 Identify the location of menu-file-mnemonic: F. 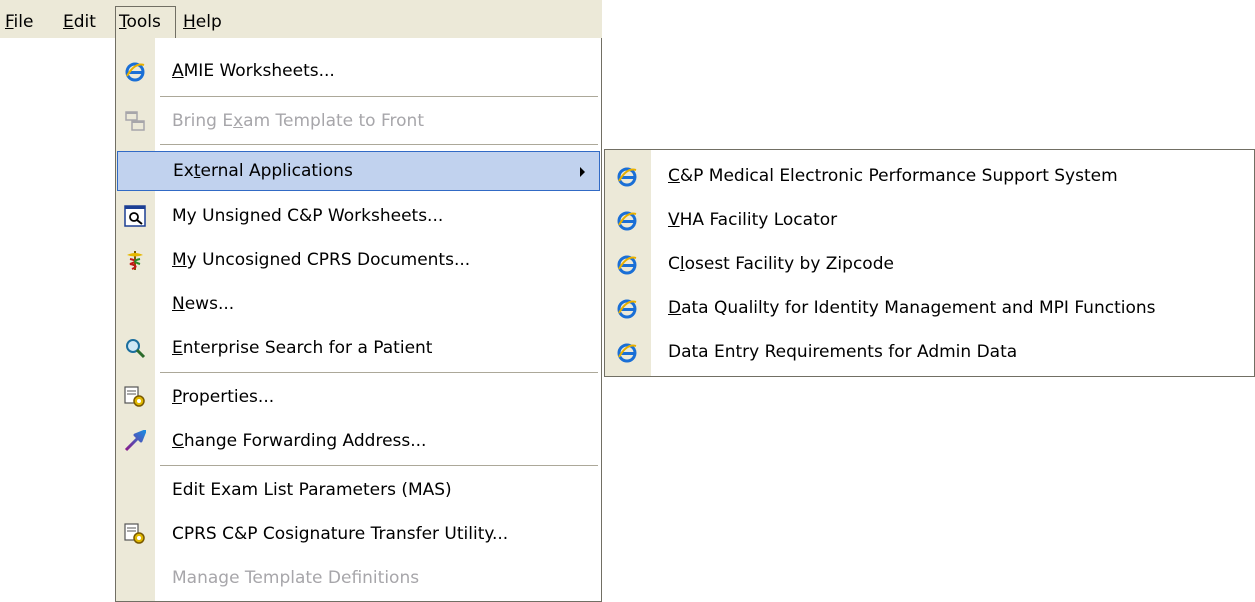
(9, 22).